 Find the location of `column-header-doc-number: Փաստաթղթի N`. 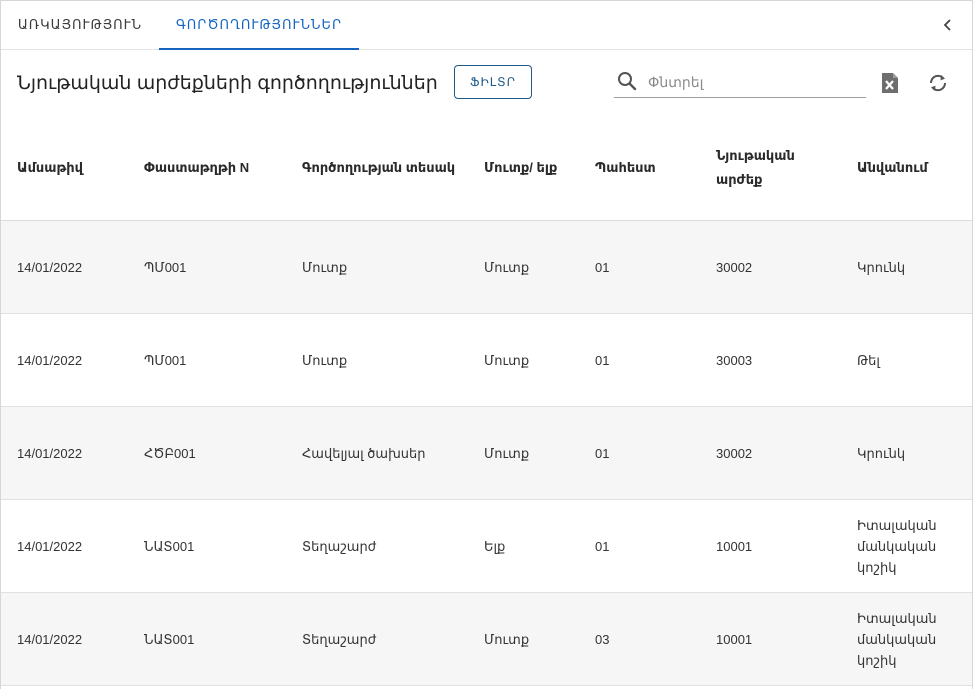

column-header-doc-number: Փաստաթղթի N is located at coordinates (207, 168).